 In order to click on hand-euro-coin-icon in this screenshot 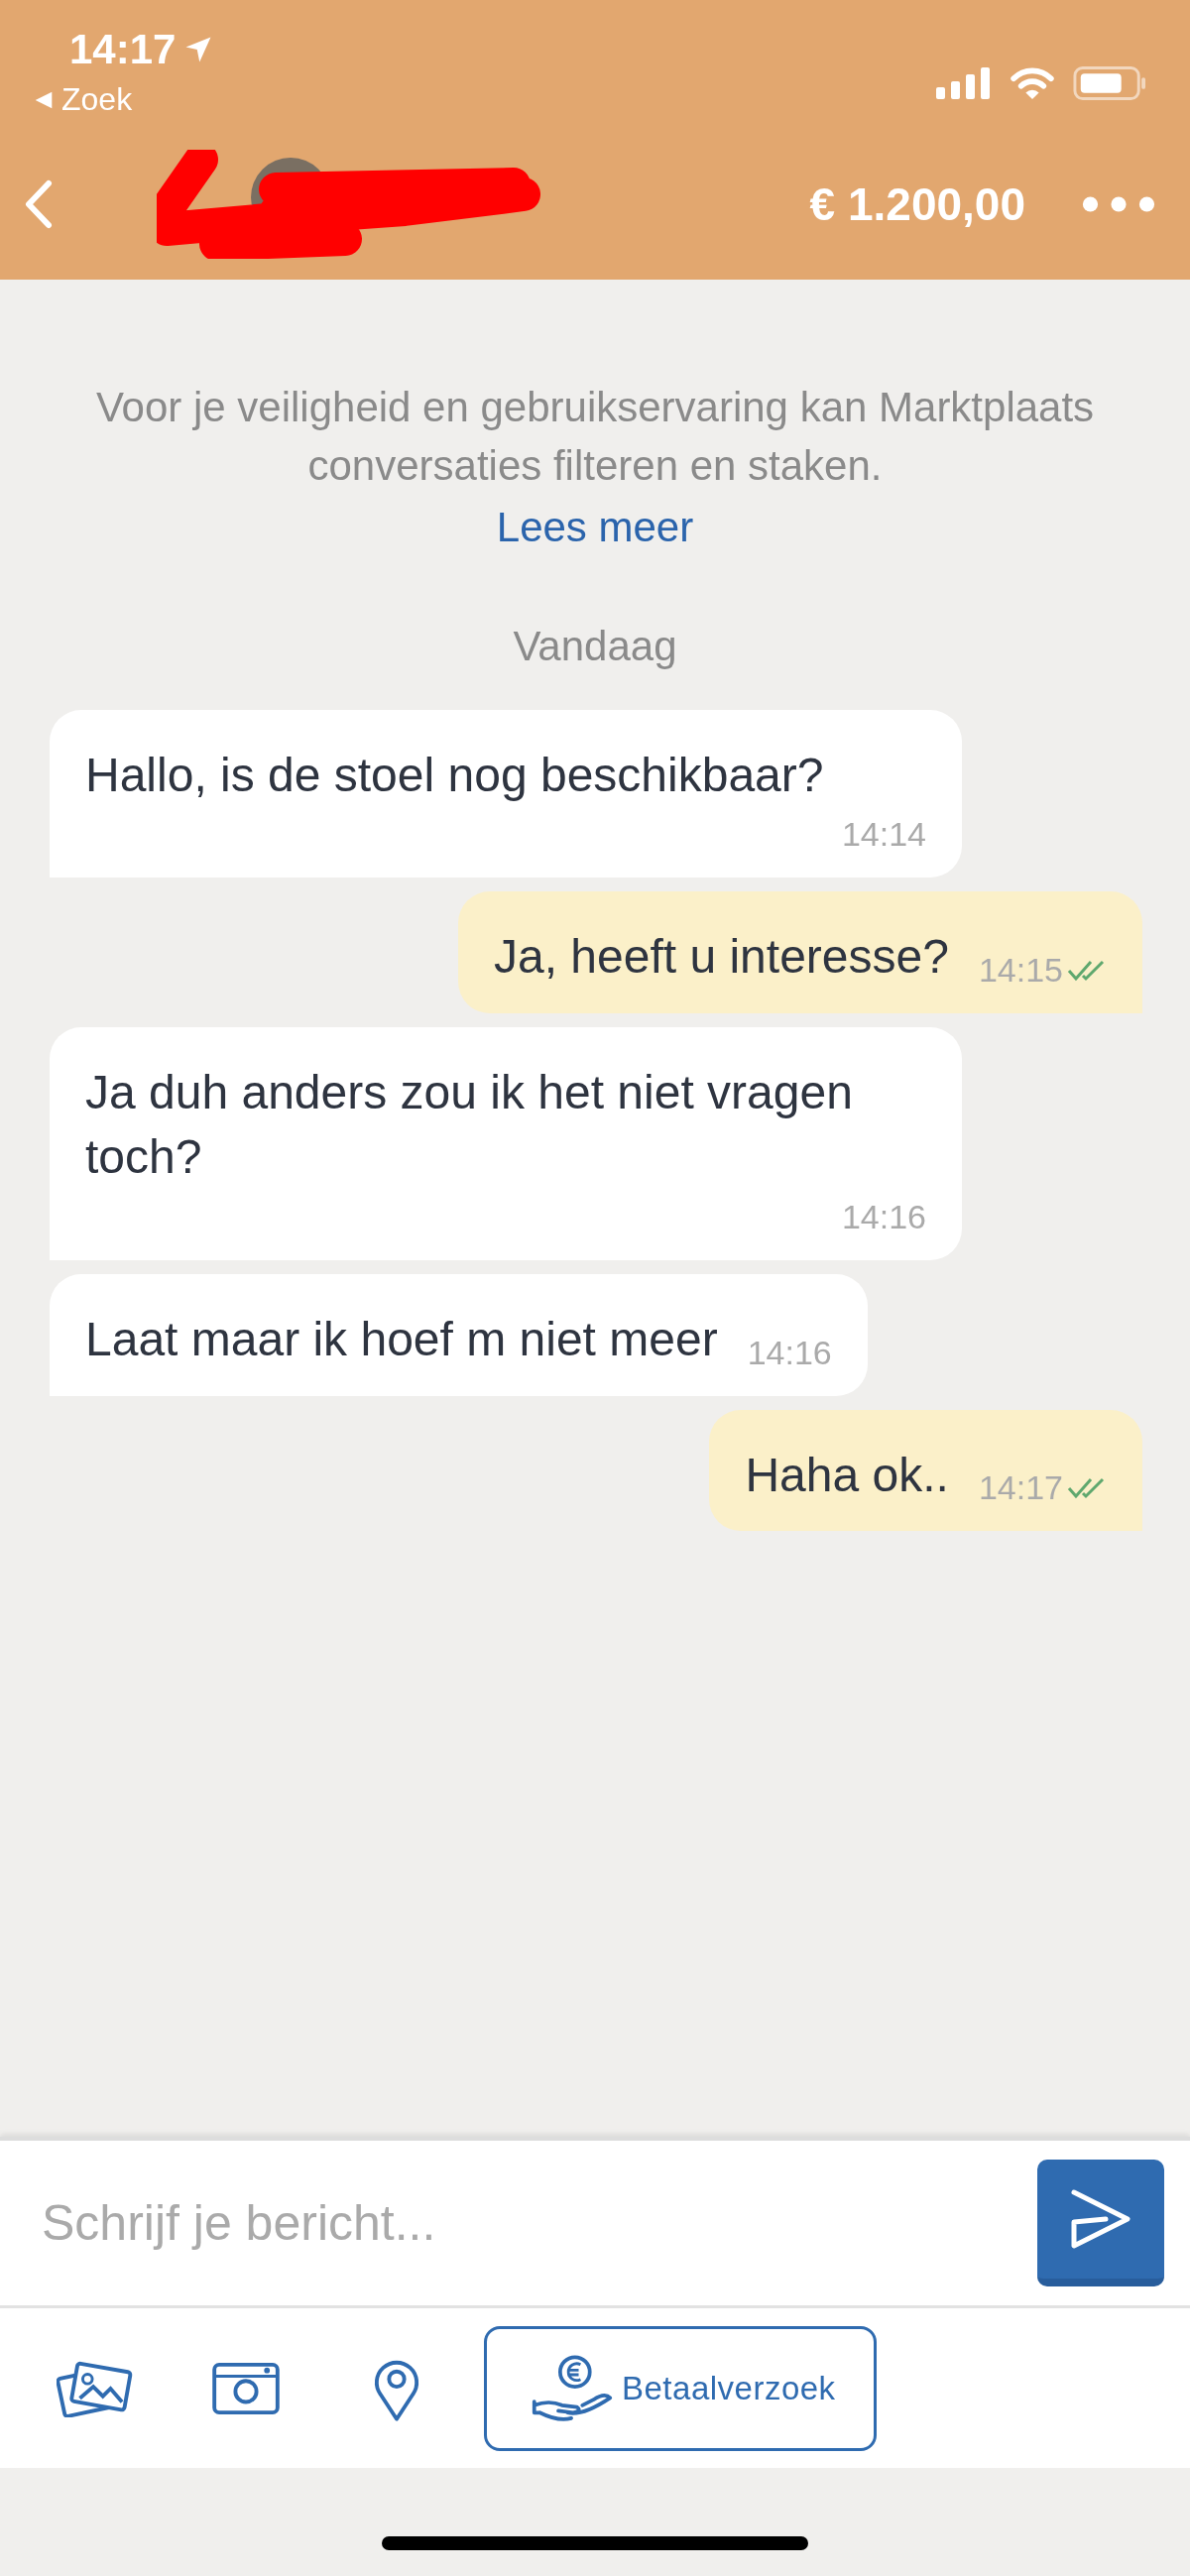, I will do `click(572, 2388)`.